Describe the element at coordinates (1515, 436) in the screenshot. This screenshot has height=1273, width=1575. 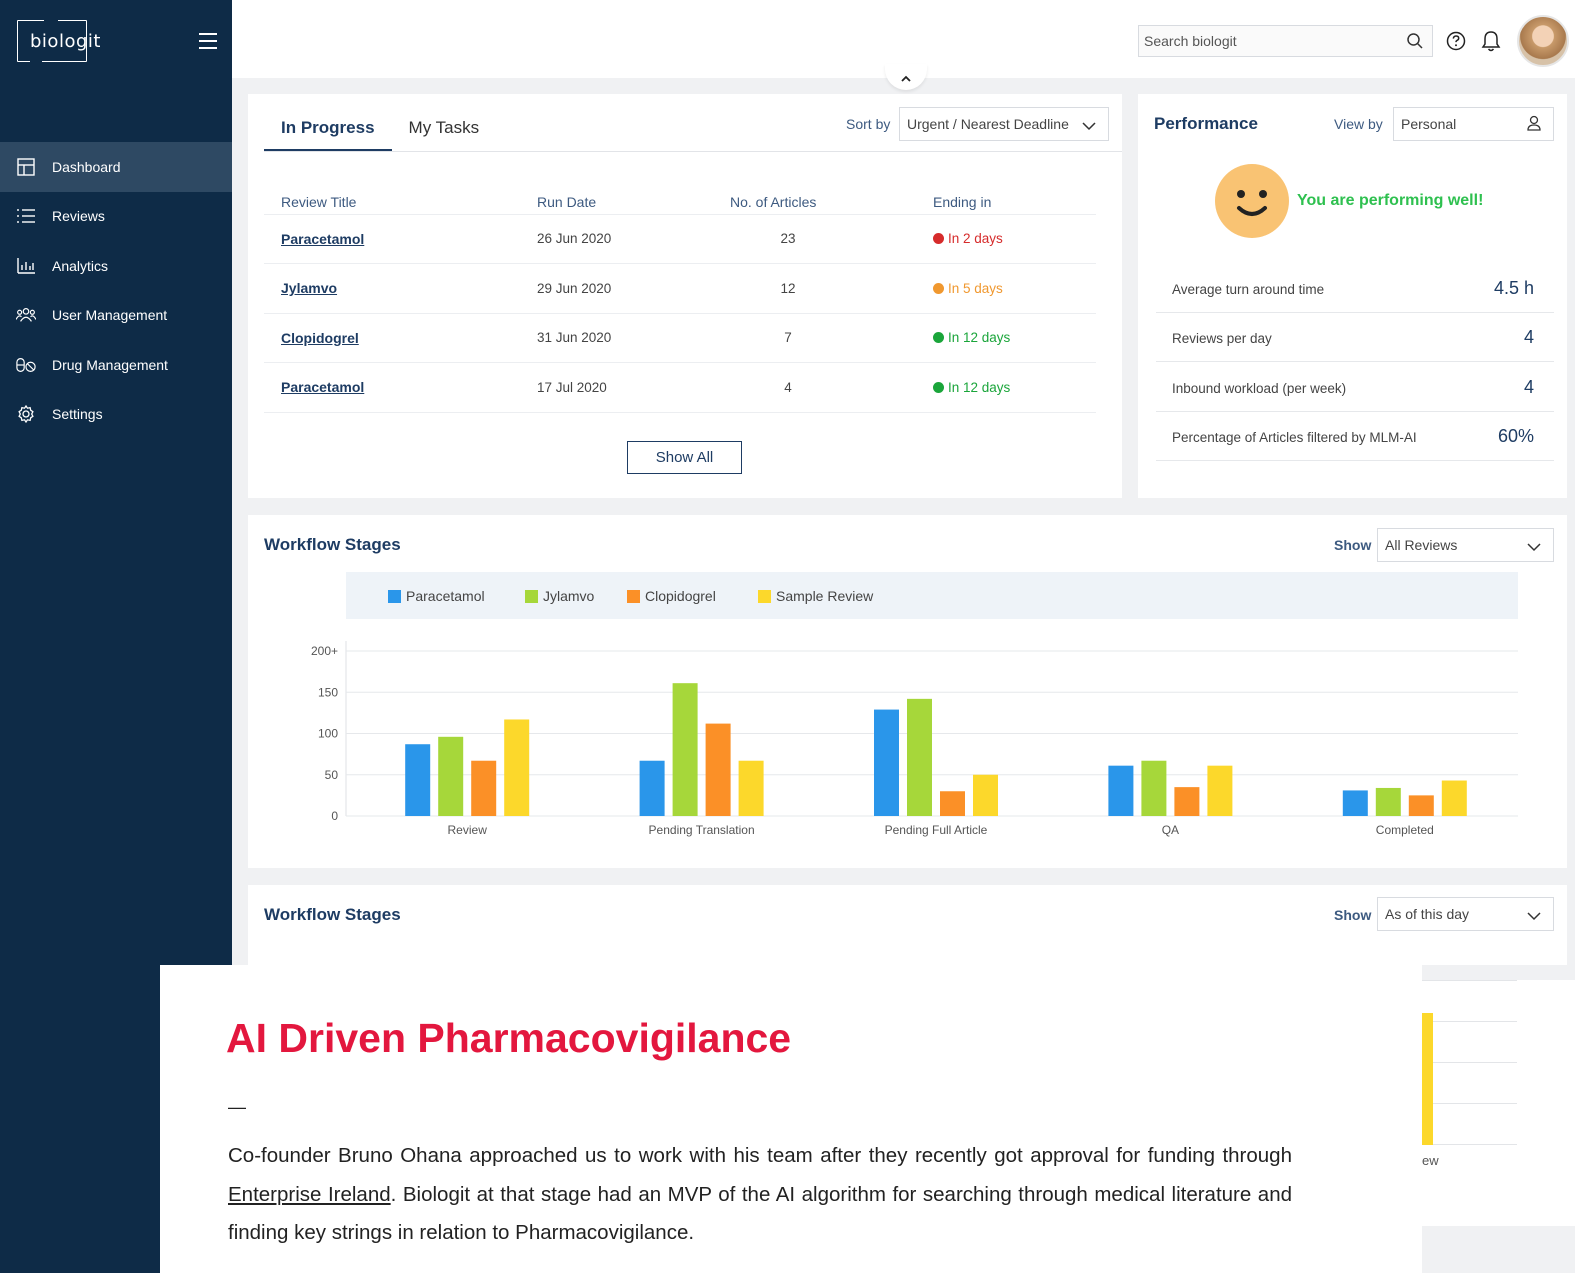
I see `metric-value: 60%` at that location.